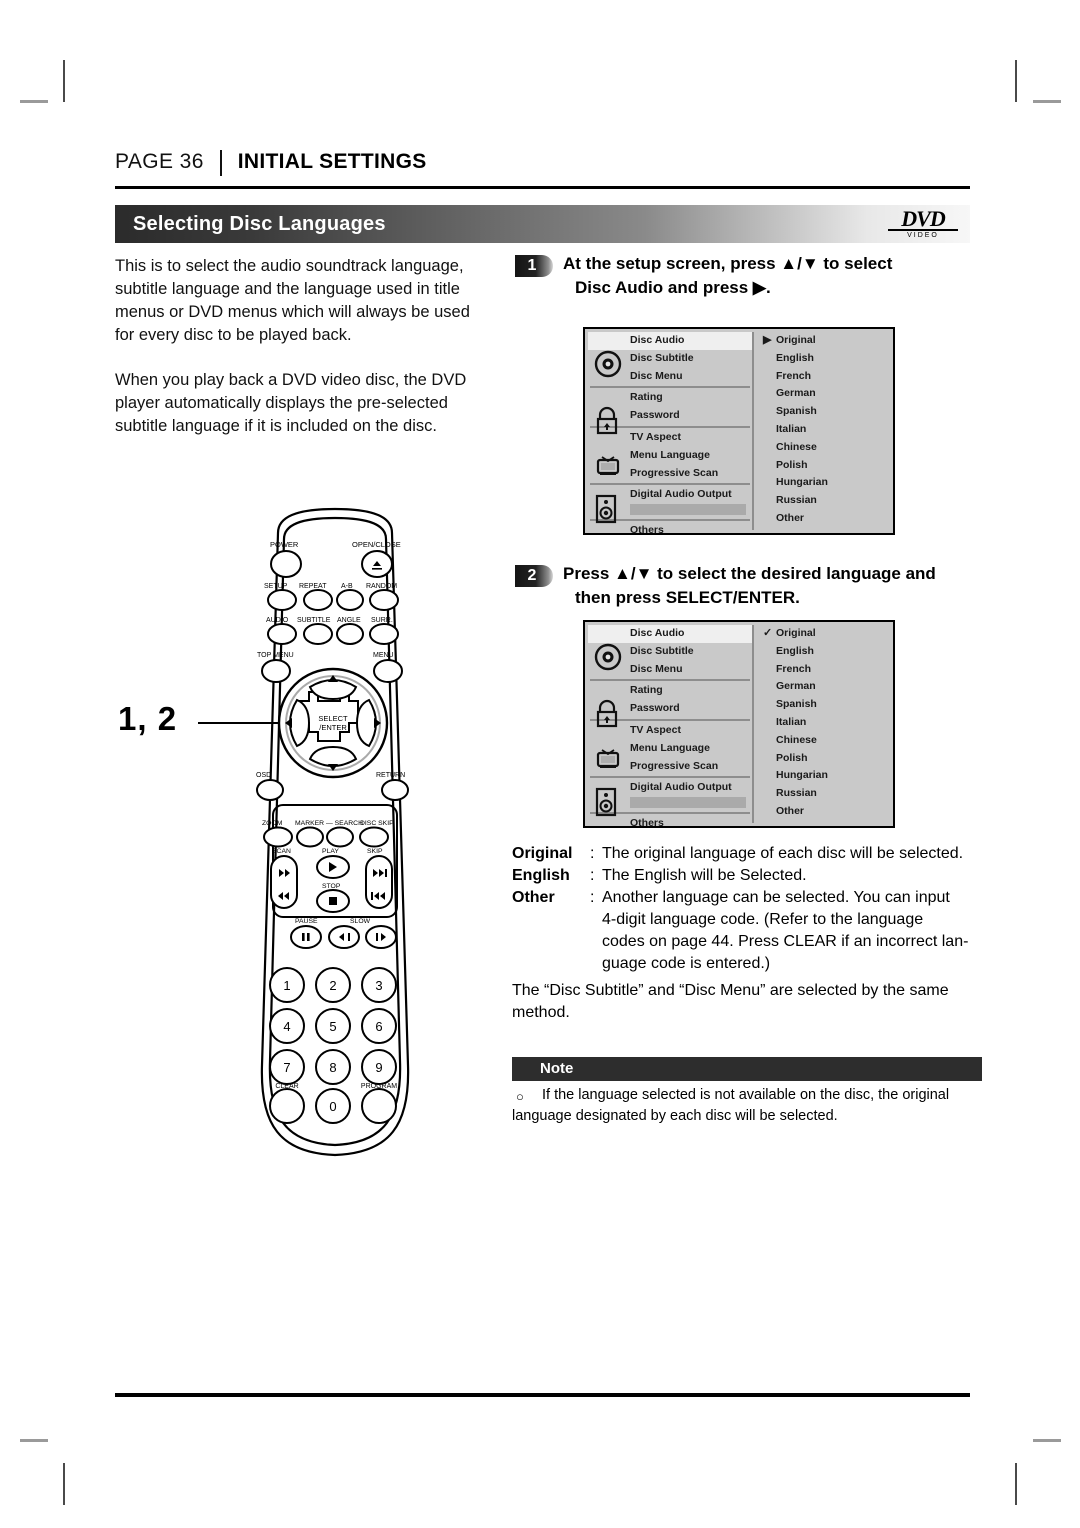  I want to click on remote-button-clear, so click(287, 1106).